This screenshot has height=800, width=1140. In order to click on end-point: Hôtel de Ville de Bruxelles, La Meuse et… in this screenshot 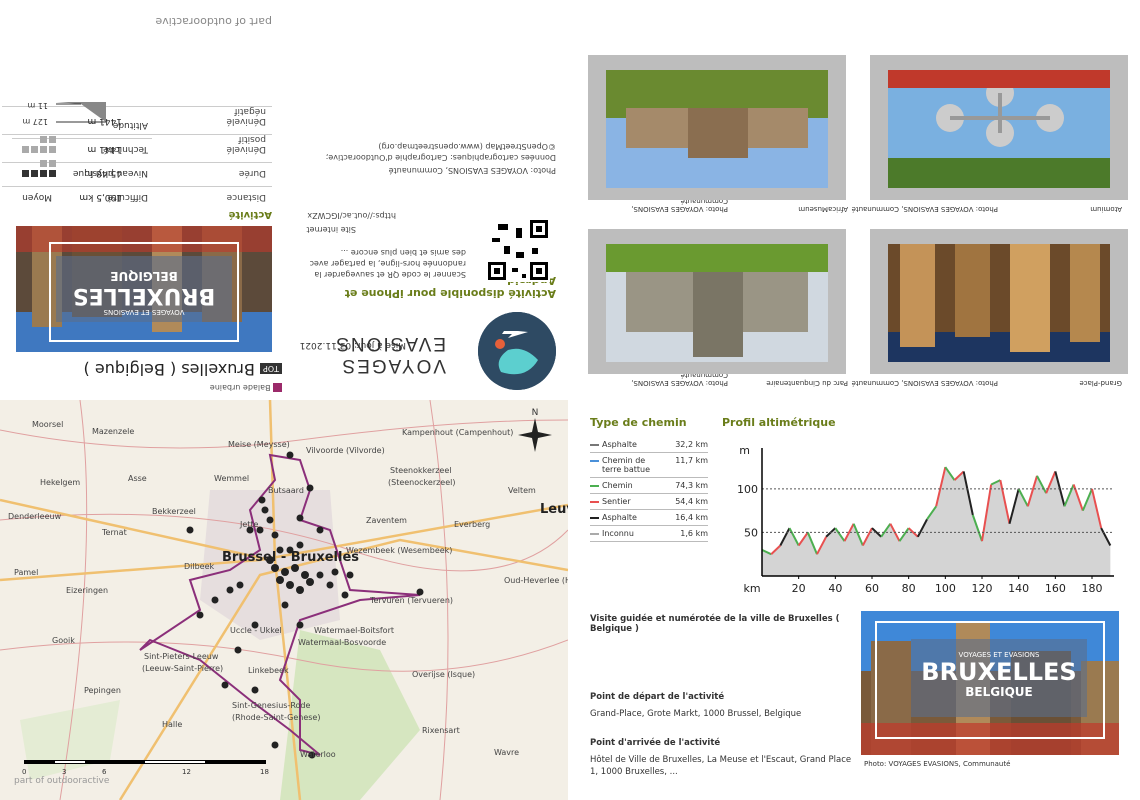, I will do `click(721, 766)`.